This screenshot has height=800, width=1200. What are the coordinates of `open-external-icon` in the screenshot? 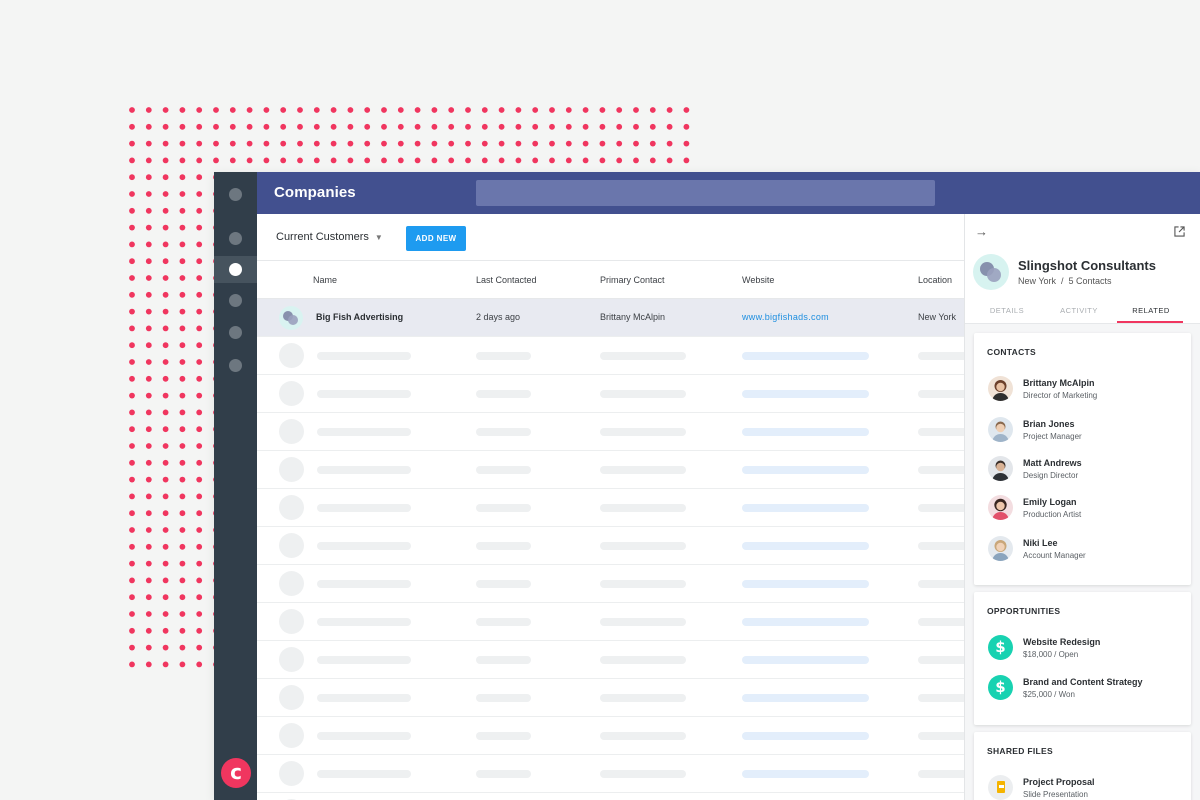 It's located at (1179, 231).